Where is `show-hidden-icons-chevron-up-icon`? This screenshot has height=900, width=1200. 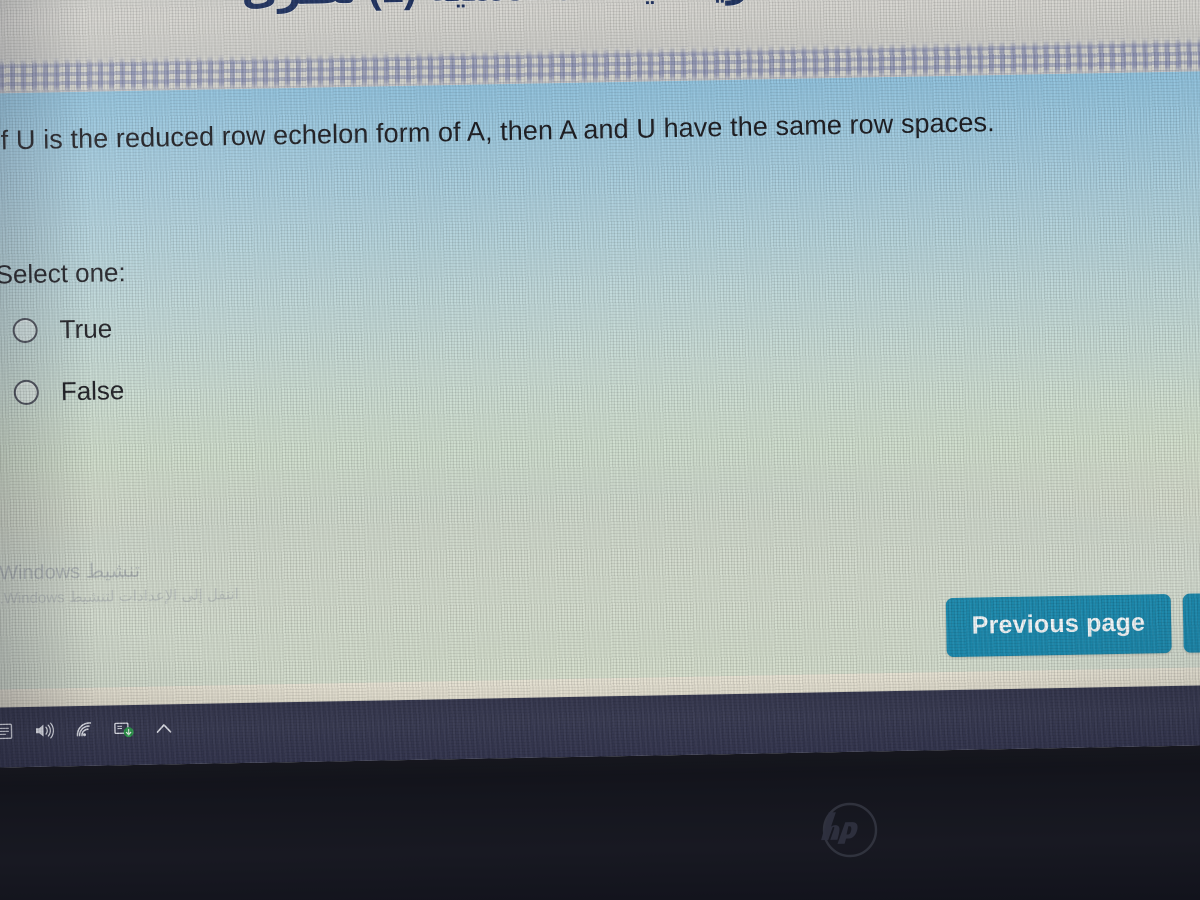
show-hidden-icons-chevron-up-icon is located at coordinates (164, 728).